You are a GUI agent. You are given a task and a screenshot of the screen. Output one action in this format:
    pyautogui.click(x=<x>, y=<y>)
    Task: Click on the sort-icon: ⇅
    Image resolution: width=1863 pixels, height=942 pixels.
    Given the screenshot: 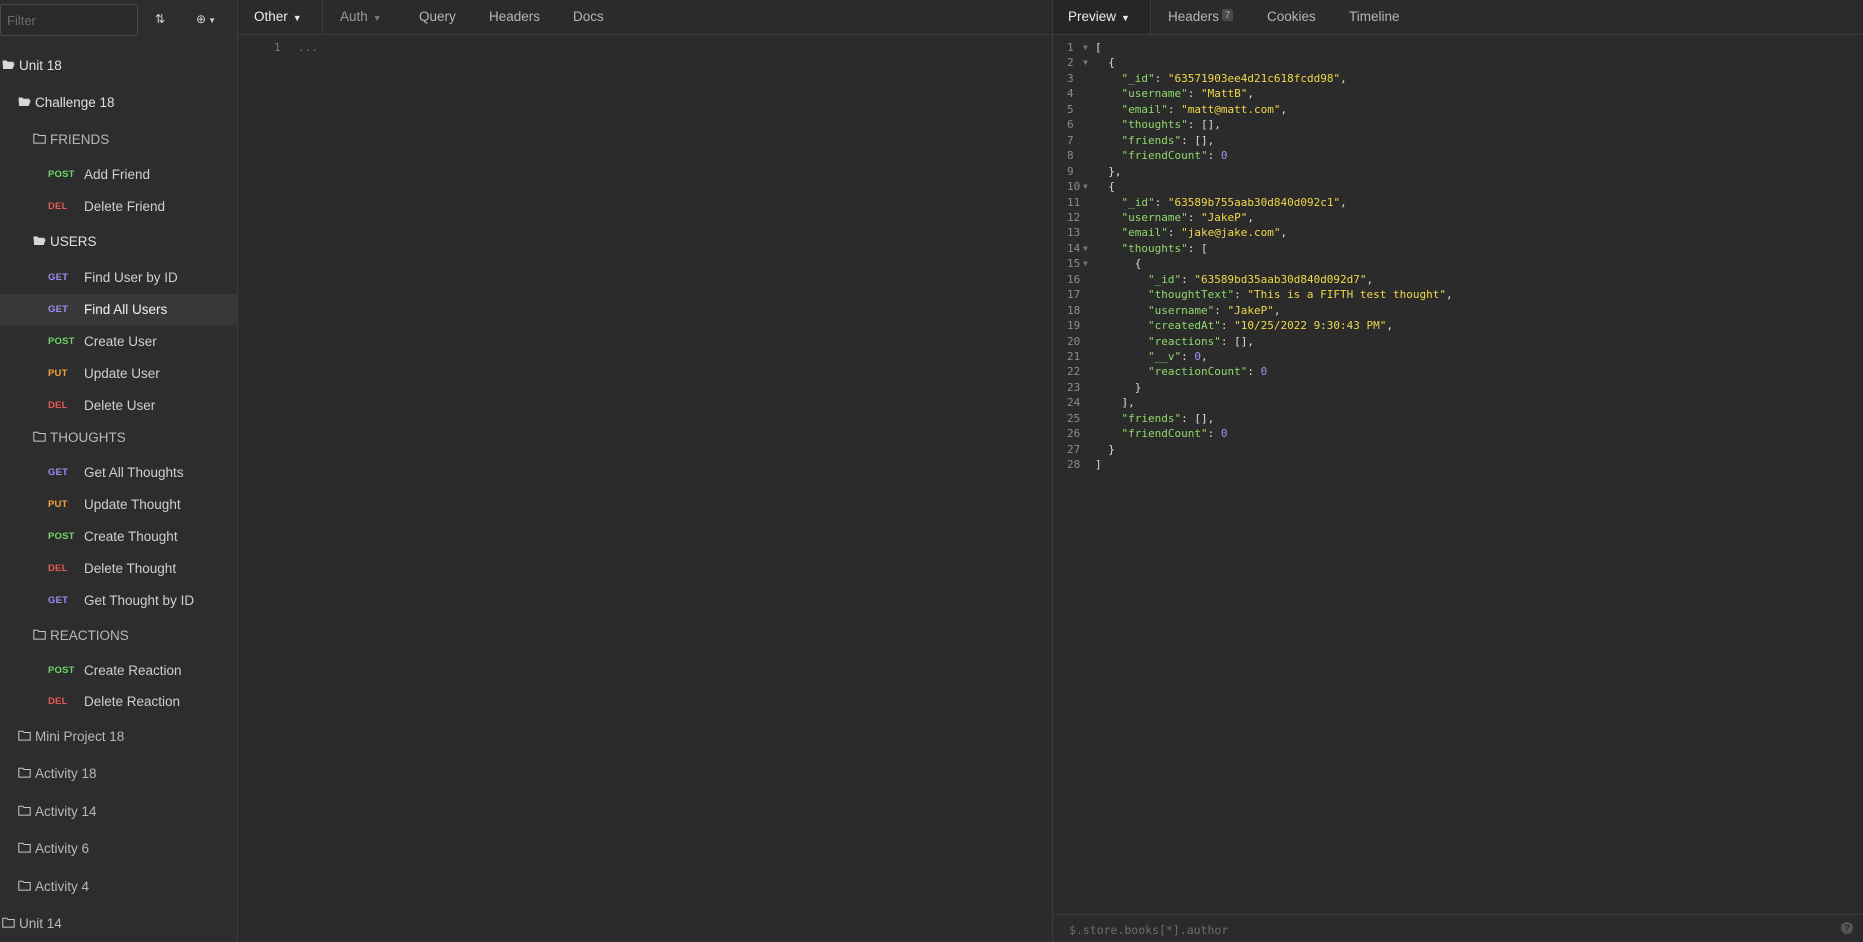 What is the action you would take?
    pyautogui.click(x=160, y=19)
    